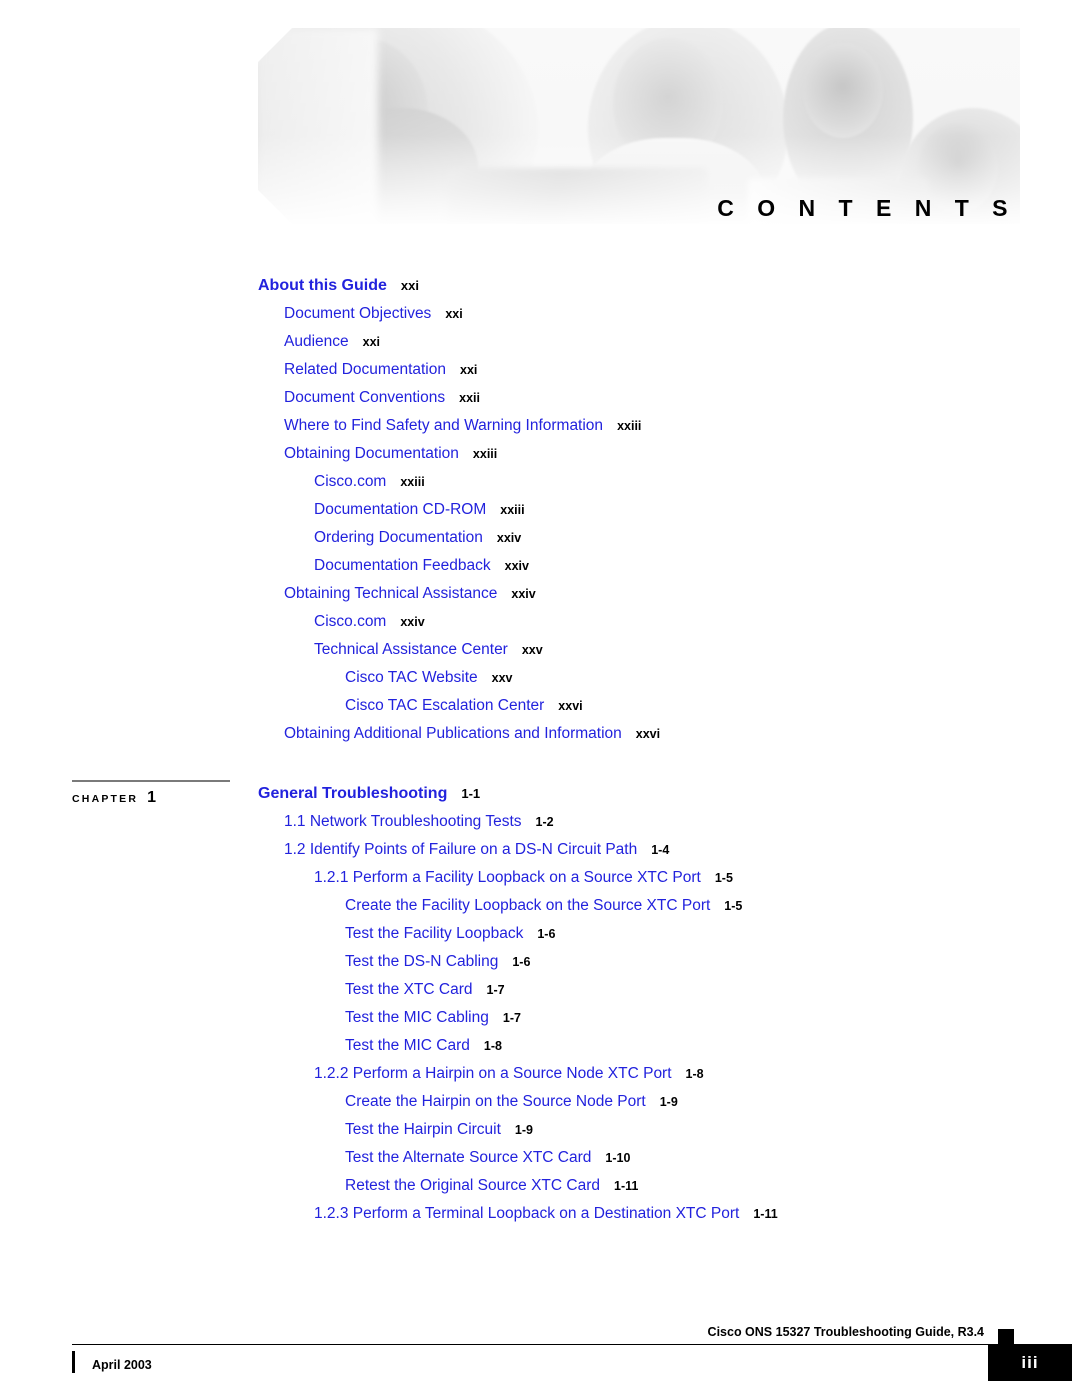  What do you see at coordinates (316, 341) in the screenshot?
I see `toc-entry-label: Audience` at bounding box center [316, 341].